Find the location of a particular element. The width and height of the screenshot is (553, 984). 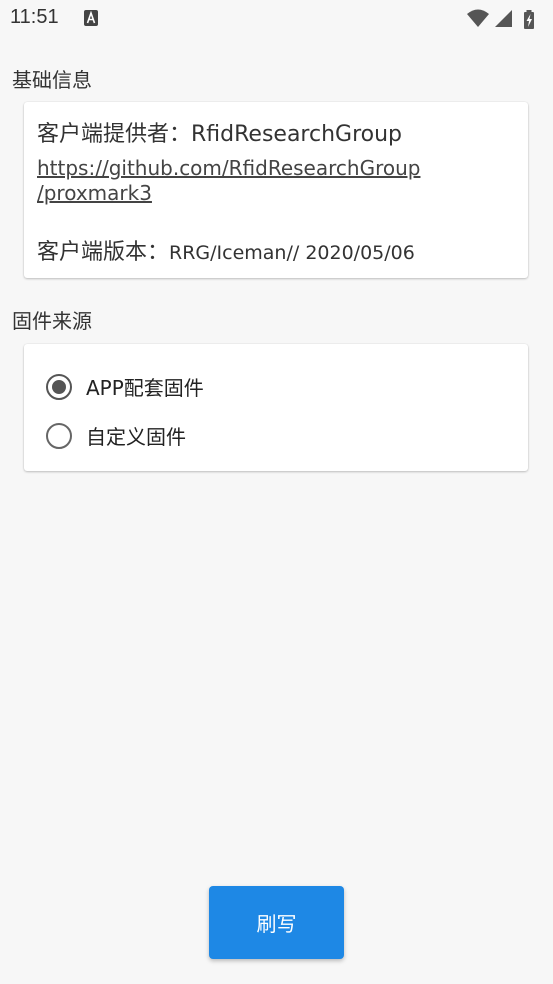

firmware-source-title: 固件来源 is located at coordinates (52, 321).